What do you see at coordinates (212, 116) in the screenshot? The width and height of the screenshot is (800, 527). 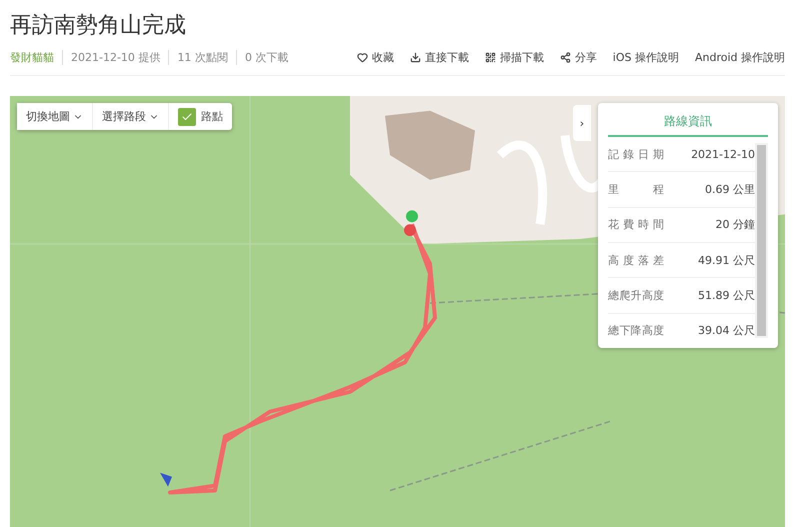 I see `checkbox-label: 路點` at bounding box center [212, 116].